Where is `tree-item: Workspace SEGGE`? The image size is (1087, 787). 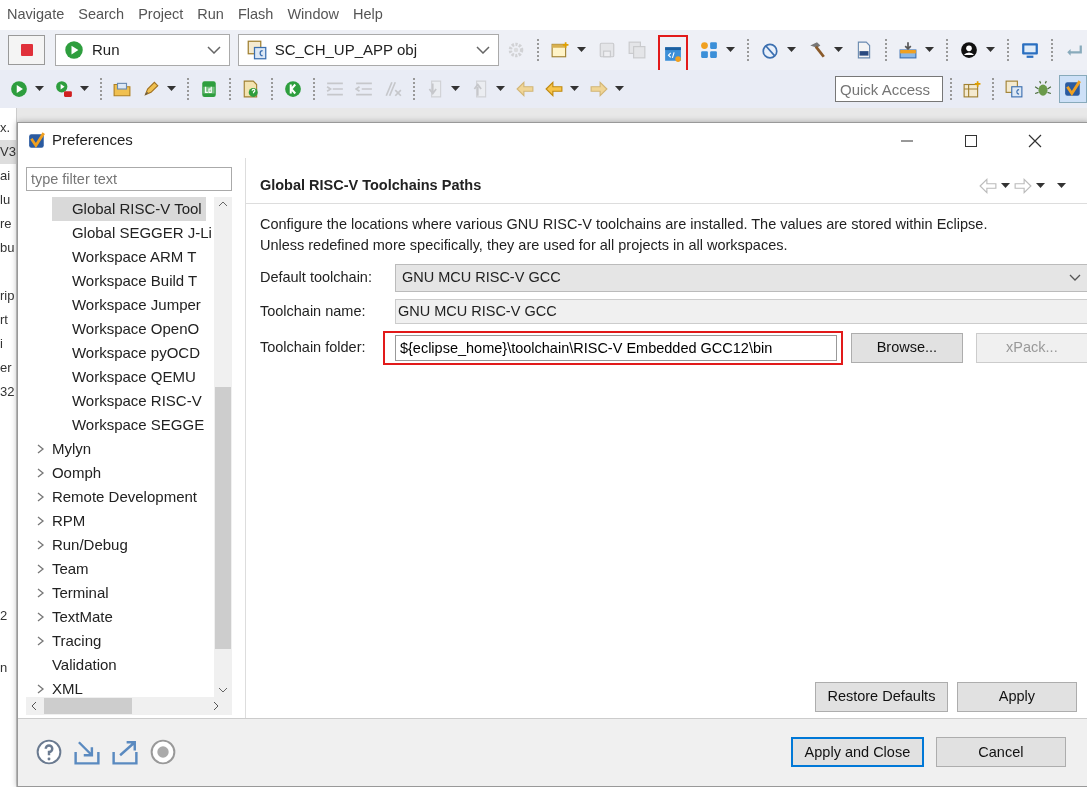
tree-item: Workspace SEGGE is located at coordinates (130, 425).